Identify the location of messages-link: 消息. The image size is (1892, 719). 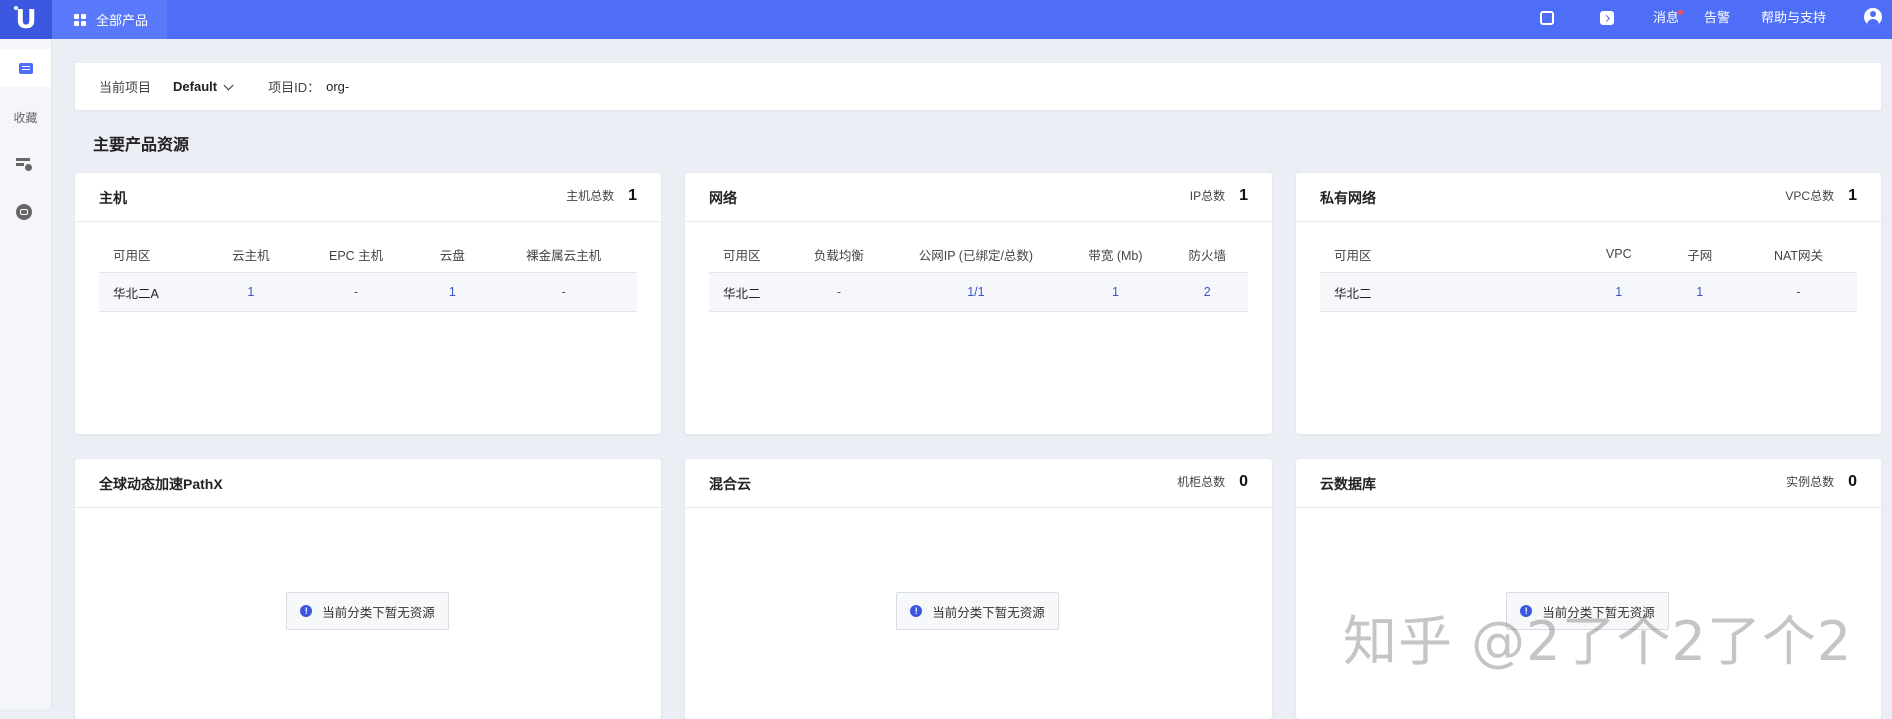
(1668, 18).